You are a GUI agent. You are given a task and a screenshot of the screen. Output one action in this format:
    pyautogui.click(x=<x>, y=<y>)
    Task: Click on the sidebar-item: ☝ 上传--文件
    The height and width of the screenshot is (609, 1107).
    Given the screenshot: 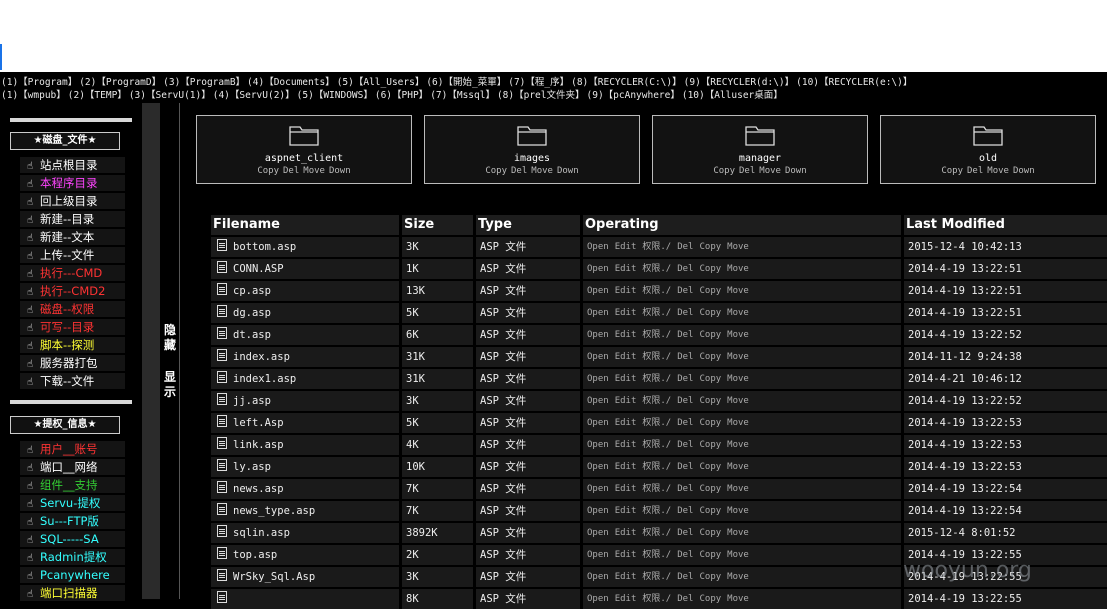 What is the action you would take?
    pyautogui.click(x=72, y=255)
    